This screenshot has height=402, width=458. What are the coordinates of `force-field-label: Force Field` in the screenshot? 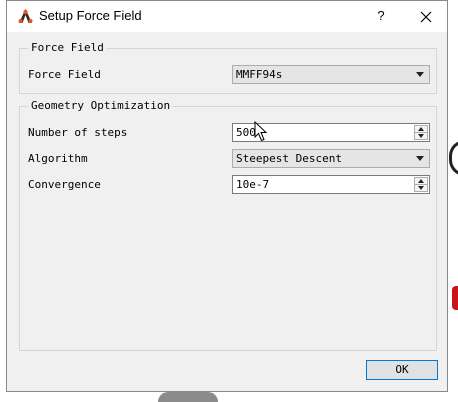 It's located at (64, 74).